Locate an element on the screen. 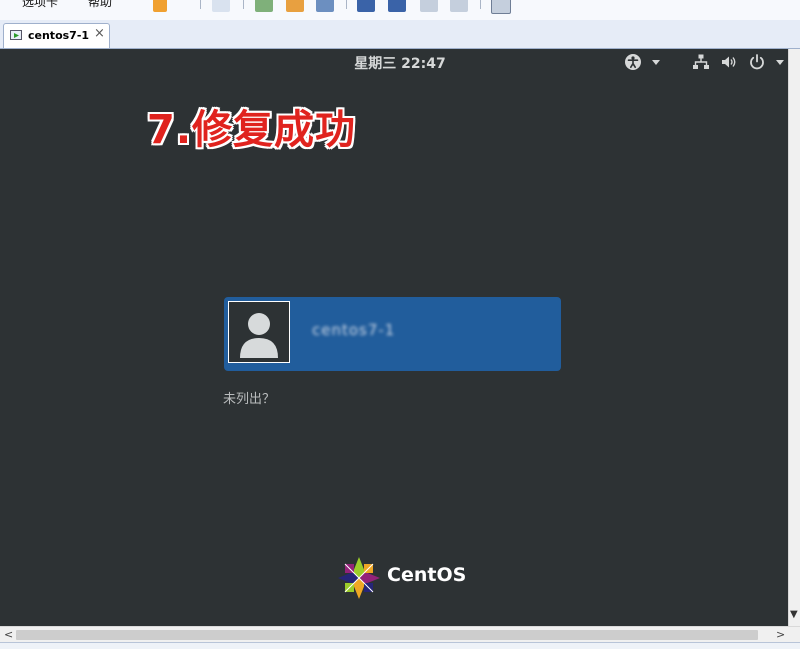  tab-label: centos7-1 is located at coordinates (59, 35).